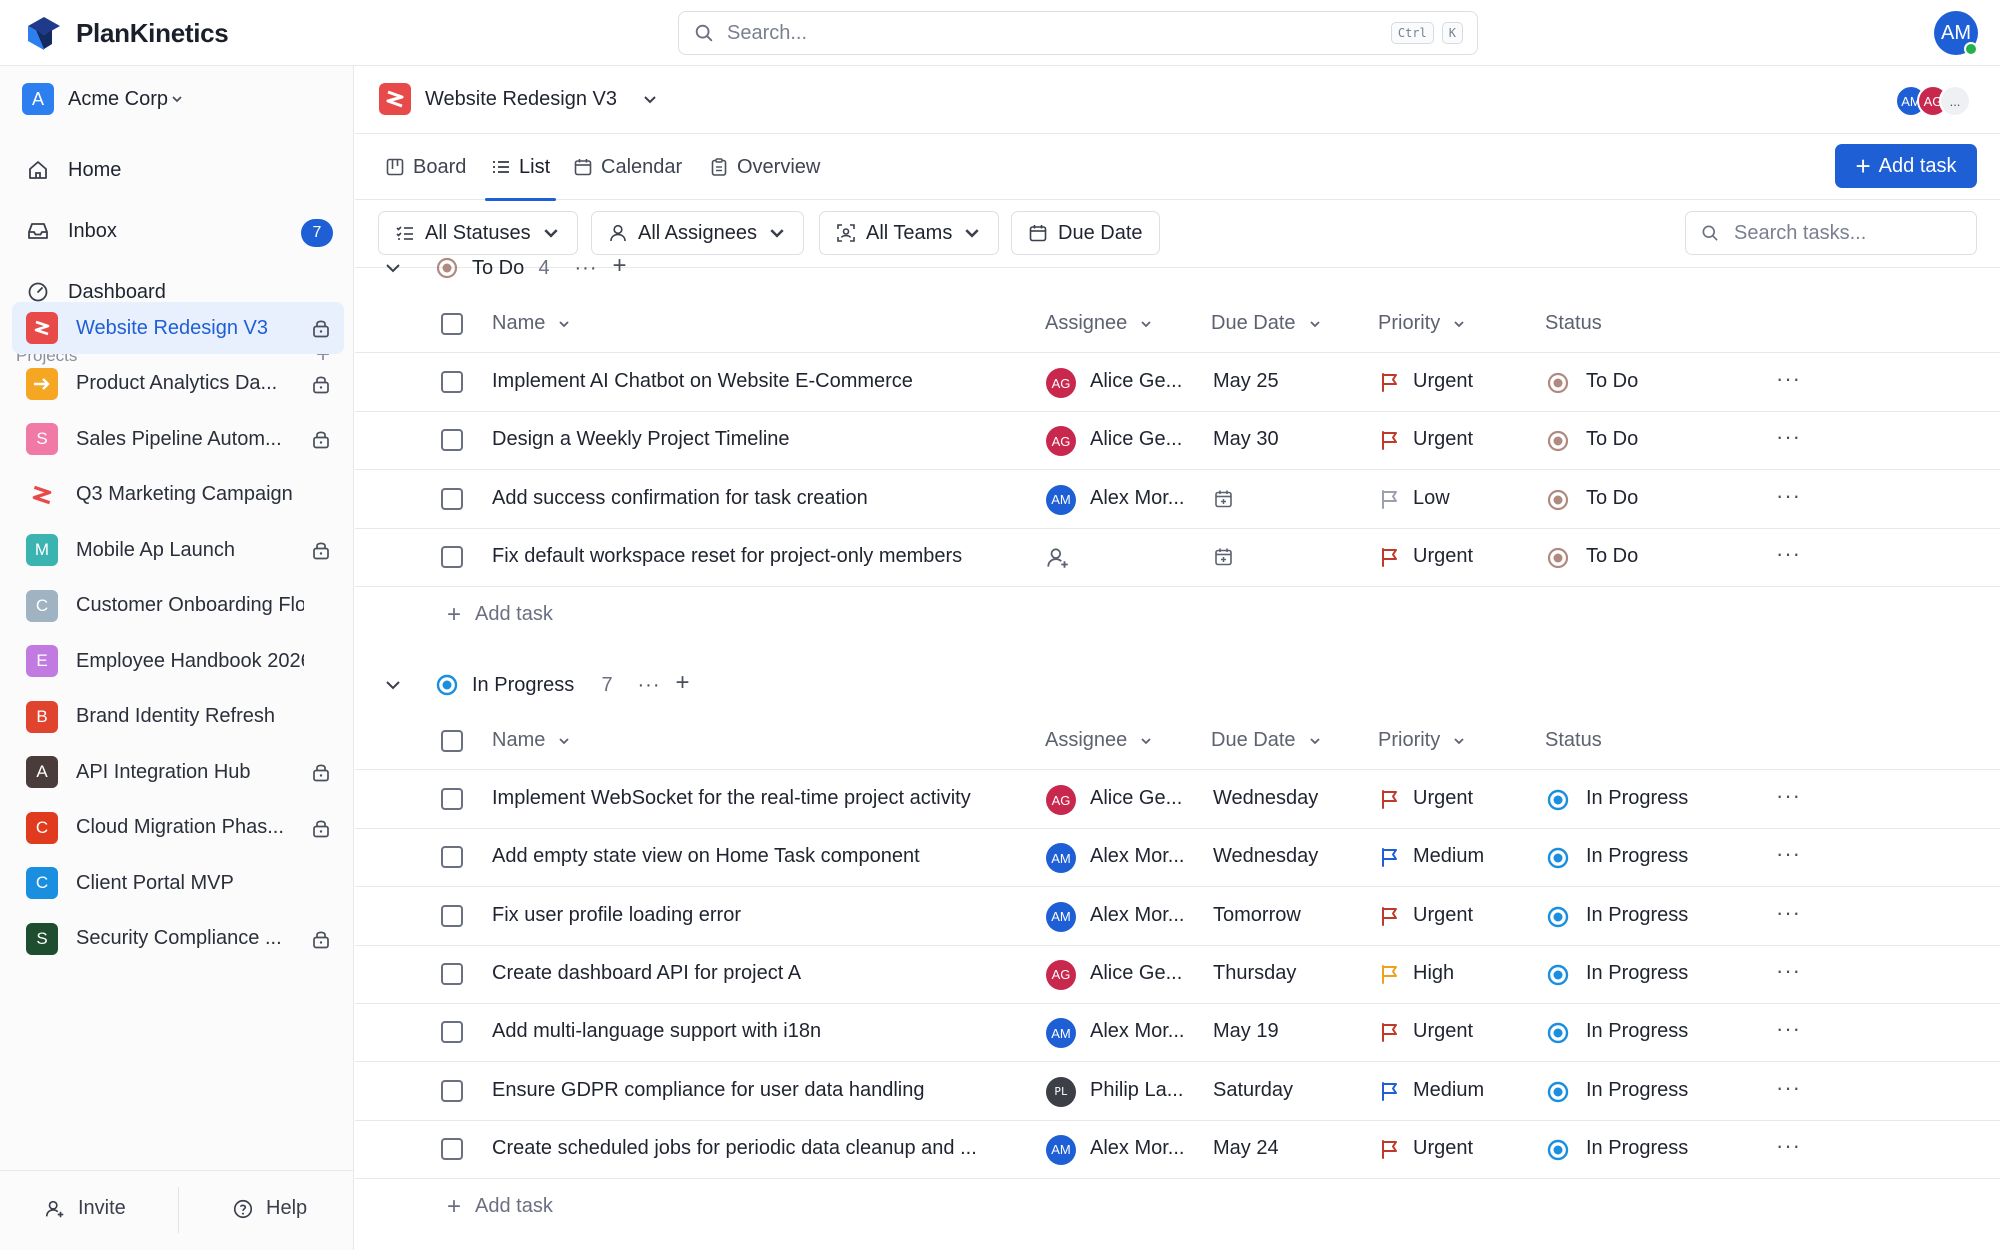  Describe the element at coordinates (752, 915) in the screenshot. I see `task-name: Fix user profile loading error` at that location.